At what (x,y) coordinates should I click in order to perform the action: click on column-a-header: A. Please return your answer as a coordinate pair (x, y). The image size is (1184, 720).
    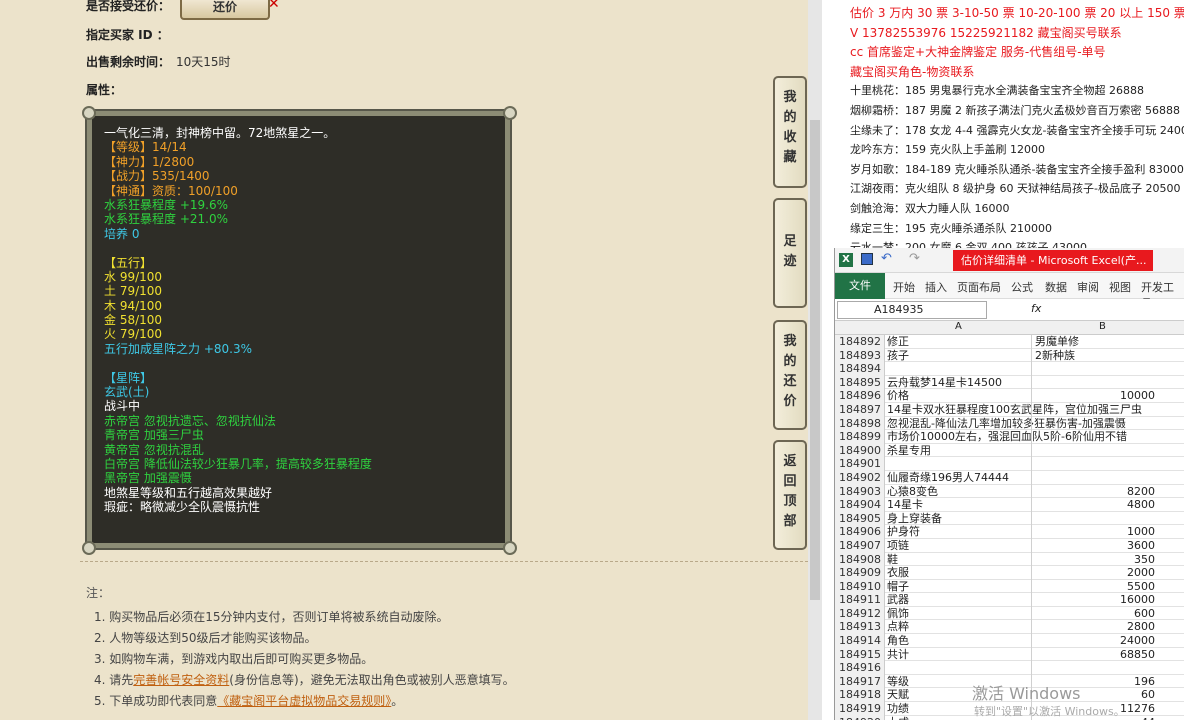
    Looking at the image, I should click on (958, 326).